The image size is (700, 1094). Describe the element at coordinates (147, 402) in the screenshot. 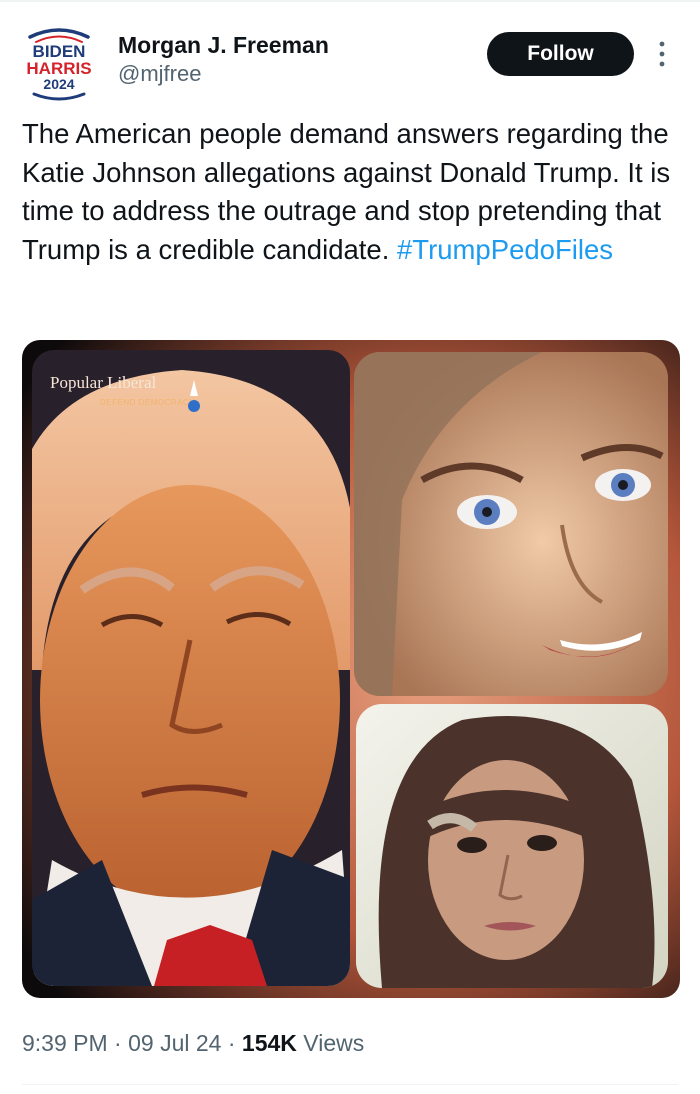

I see `media-watermark-subtitle: DEFEND DEMOCRACY` at that location.